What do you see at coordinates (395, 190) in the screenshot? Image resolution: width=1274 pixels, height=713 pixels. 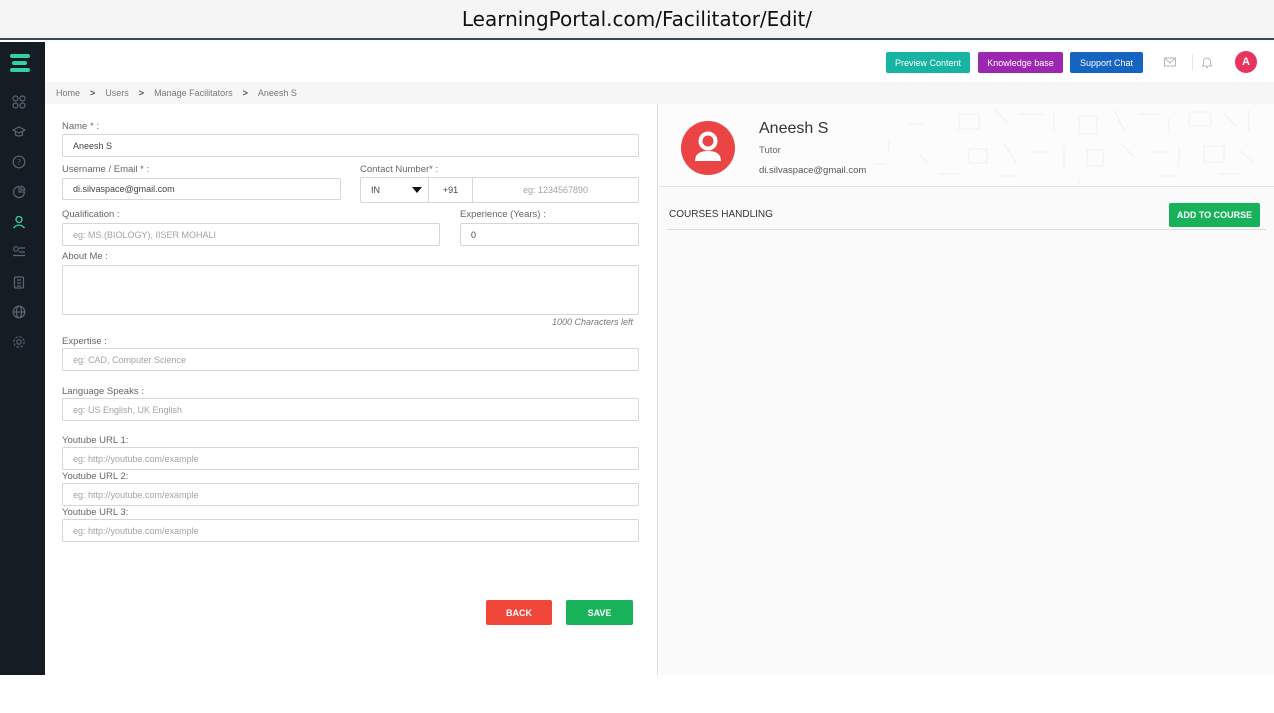 I see `country-select: IN` at bounding box center [395, 190].